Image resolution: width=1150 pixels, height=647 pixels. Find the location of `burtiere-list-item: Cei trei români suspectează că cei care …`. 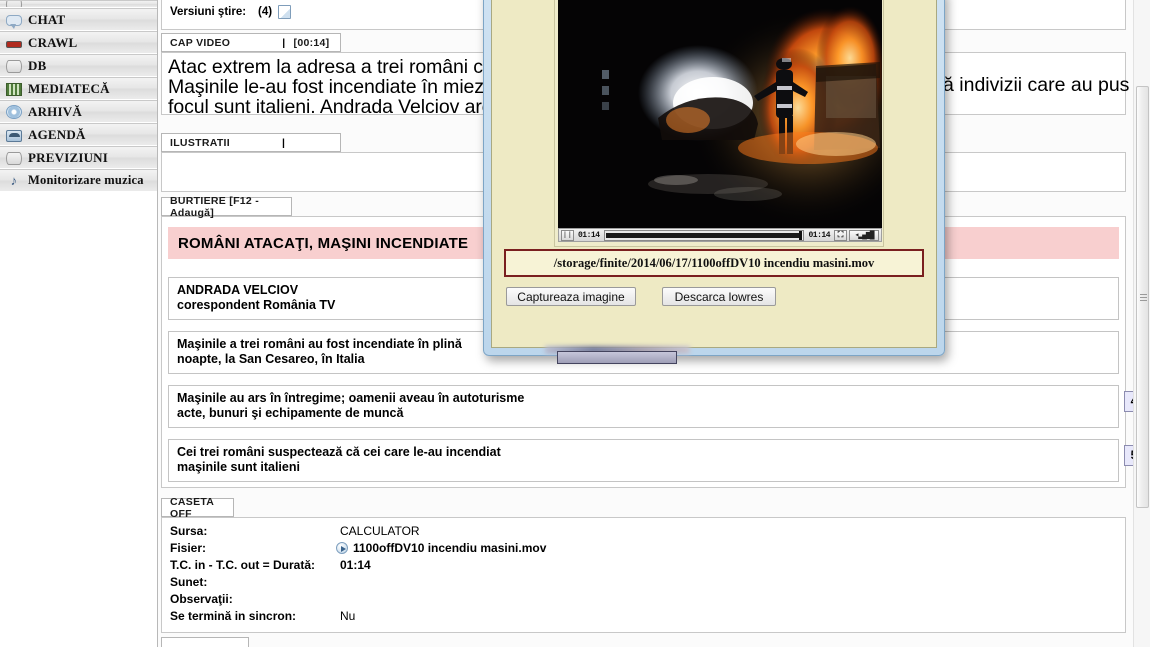

burtiere-list-item: Cei trei români suspectează că cei care … is located at coordinates (659, 460).